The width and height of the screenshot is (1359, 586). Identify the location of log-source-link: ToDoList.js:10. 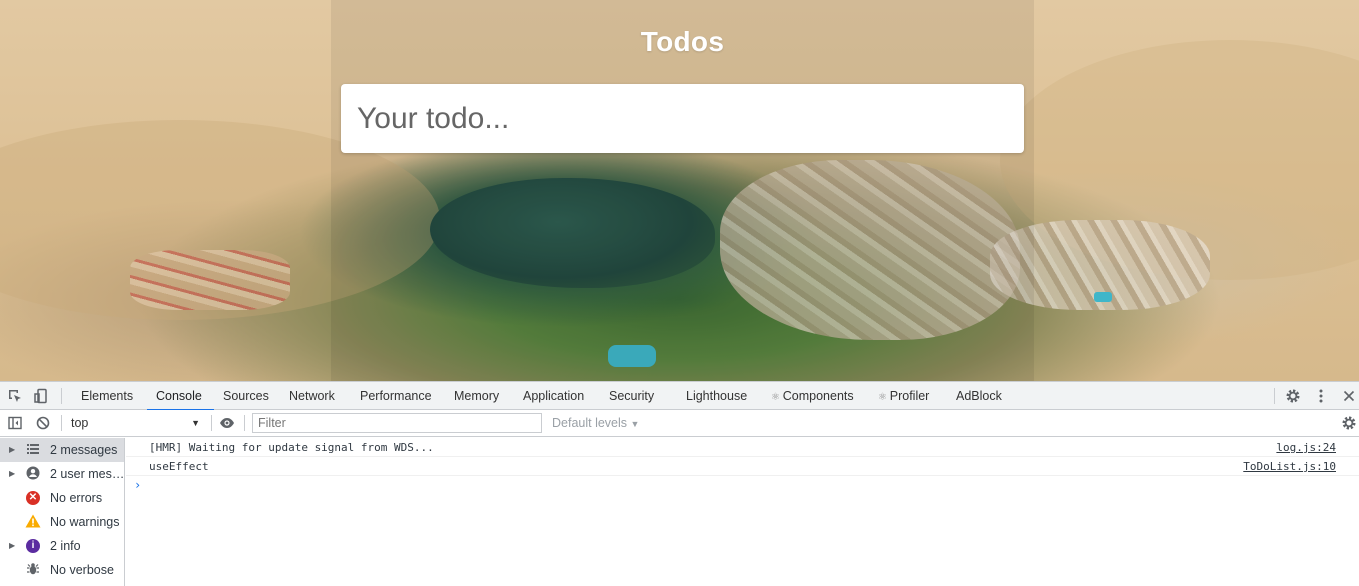
(1289, 466).